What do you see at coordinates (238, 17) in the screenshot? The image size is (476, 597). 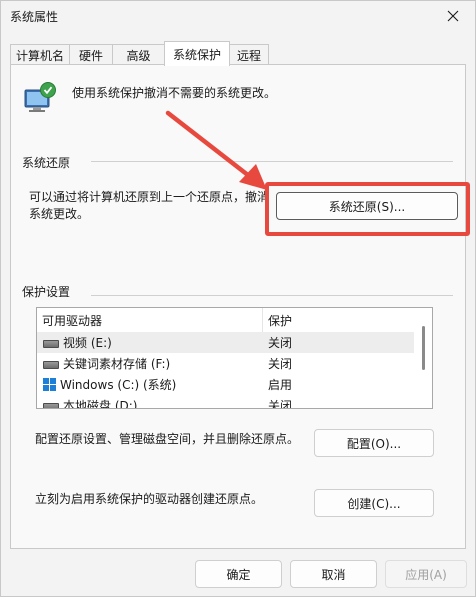 I see `title-bar: 系统属性` at bounding box center [238, 17].